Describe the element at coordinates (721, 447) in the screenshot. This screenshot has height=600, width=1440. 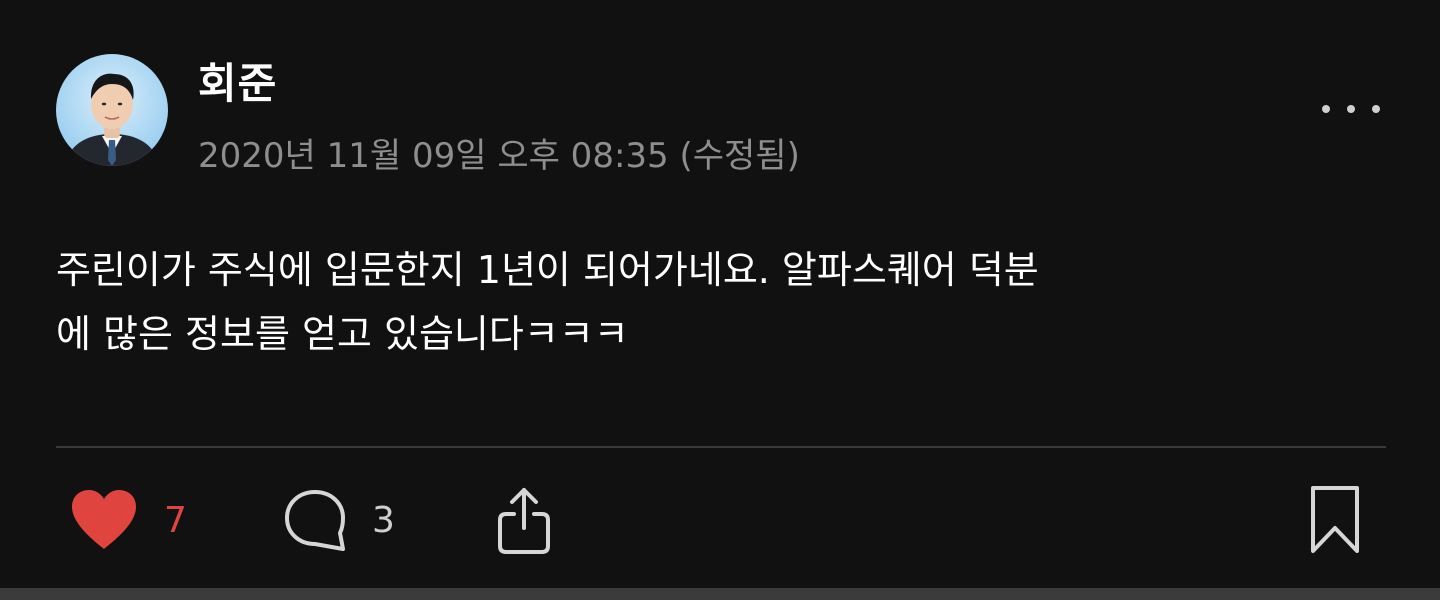
I see `divider` at that location.